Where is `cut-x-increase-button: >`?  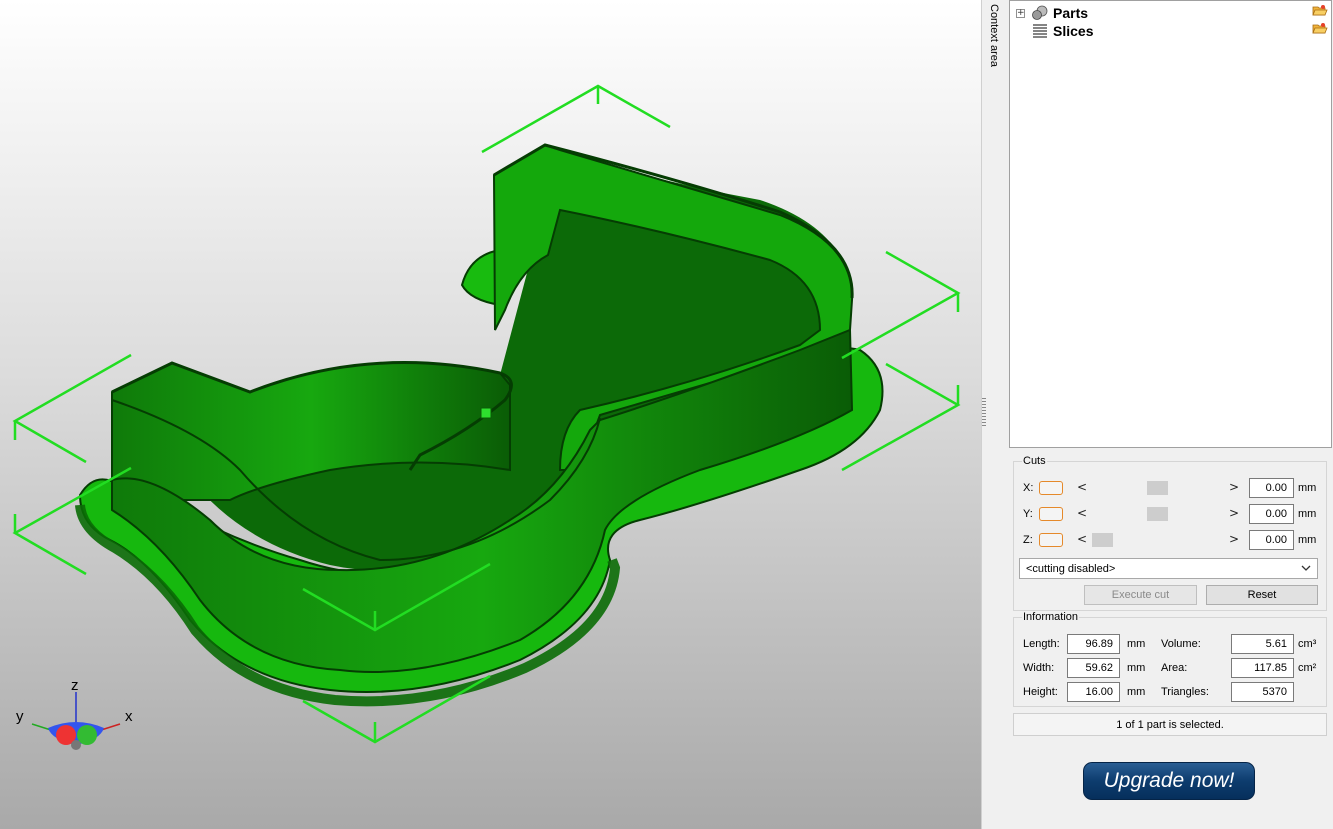 cut-x-increase-button: > is located at coordinates (1234, 487).